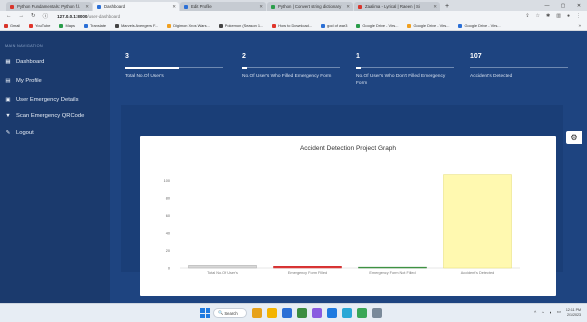 The width and height of the screenshot is (587, 322). What do you see at coordinates (88, 16) in the screenshot?
I see `url-field: 127.0.0.1:8000/user-dashboard` at bounding box center [88, 16].